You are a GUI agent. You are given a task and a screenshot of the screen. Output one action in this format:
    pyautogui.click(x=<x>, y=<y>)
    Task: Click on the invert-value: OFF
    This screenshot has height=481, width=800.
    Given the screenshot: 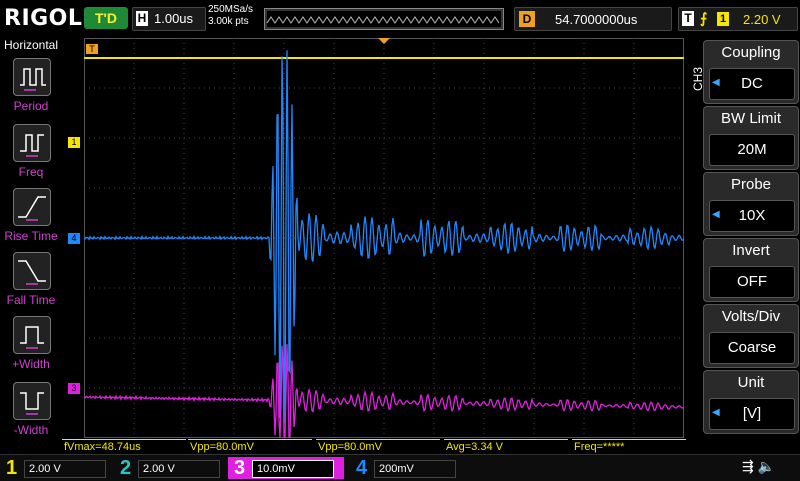 What is the action you would take?
    pyautogui.click(x=752, y=282)
    